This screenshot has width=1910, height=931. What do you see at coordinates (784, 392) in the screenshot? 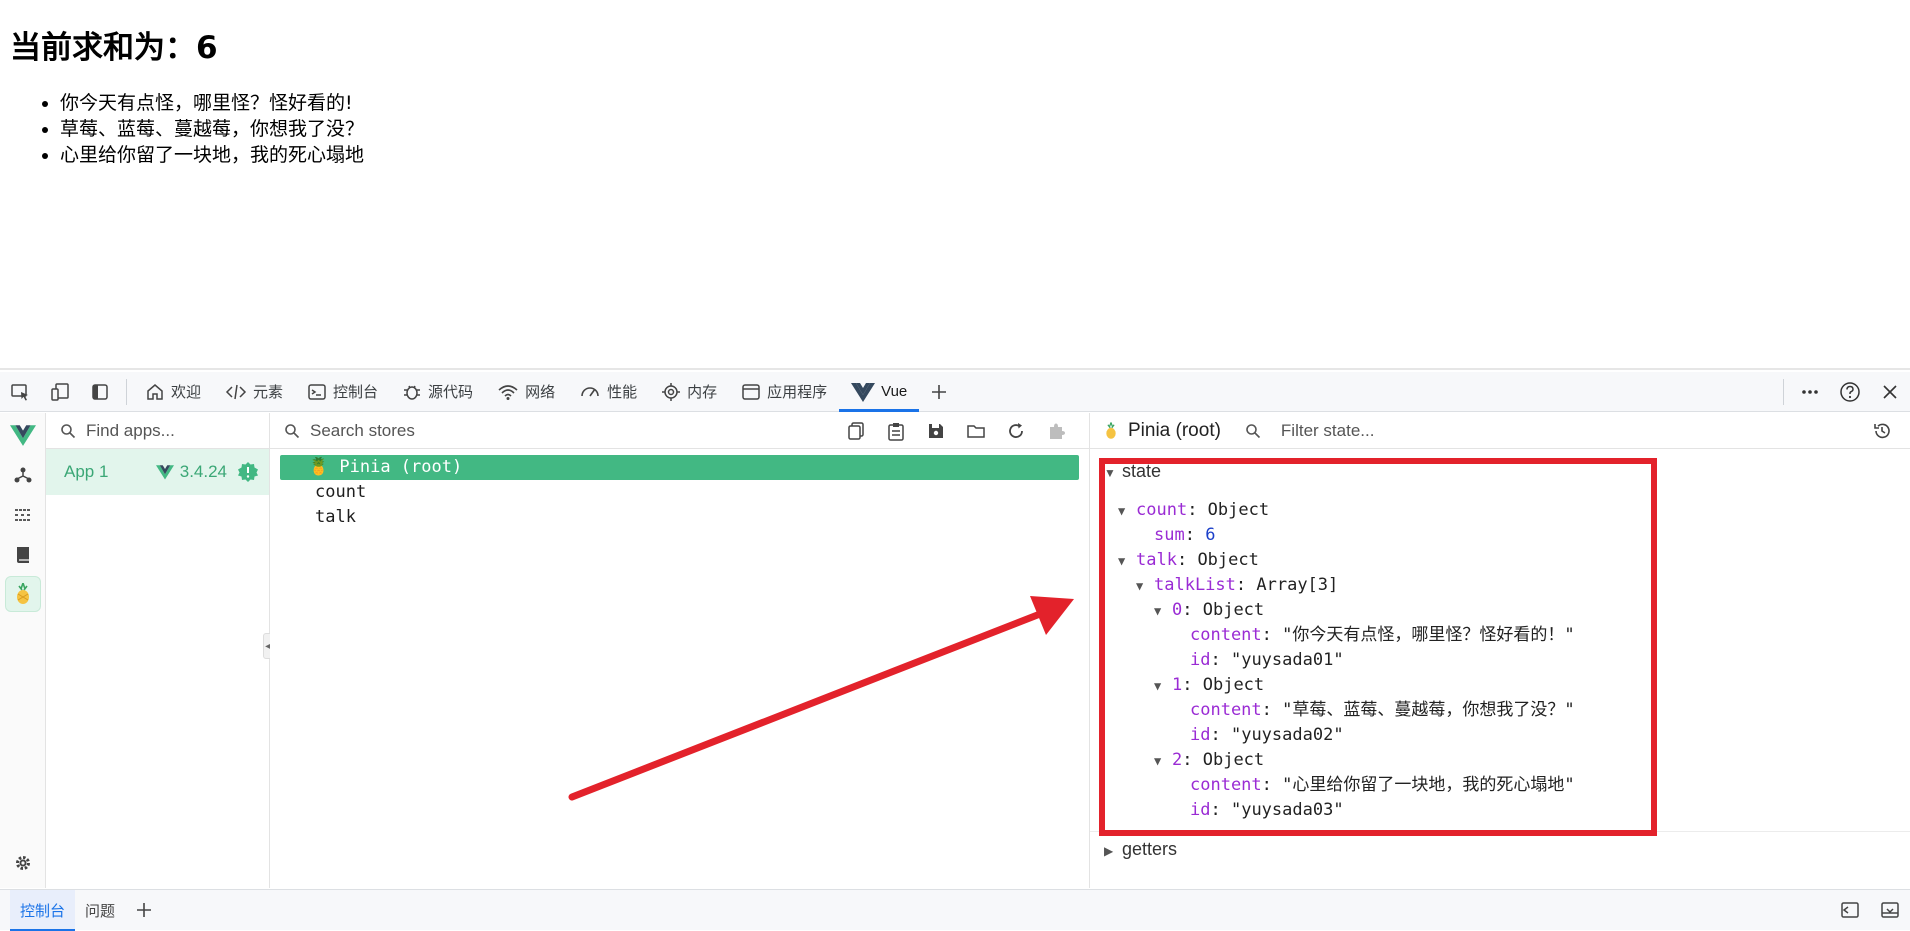
I see `tab-application: 应用程序` at bounding box center [784, 392].